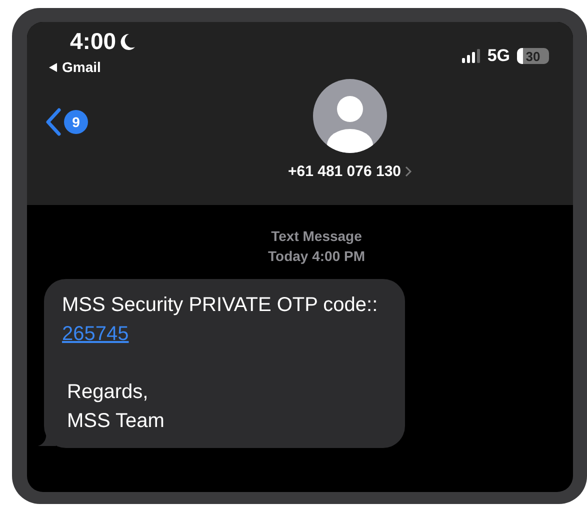  Describe the element at coordinates (350, 171) in the screenshot. I see `contact-number-link: +61 481 076 130` at that location.